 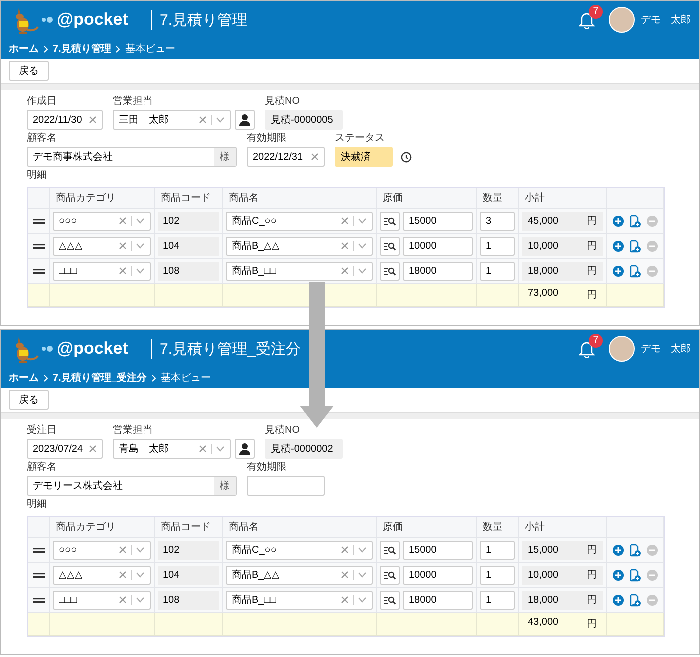 What do you see at coordinates (622, 349) in the screenshot?
I see `avatar` at bounding box center [622, 349].